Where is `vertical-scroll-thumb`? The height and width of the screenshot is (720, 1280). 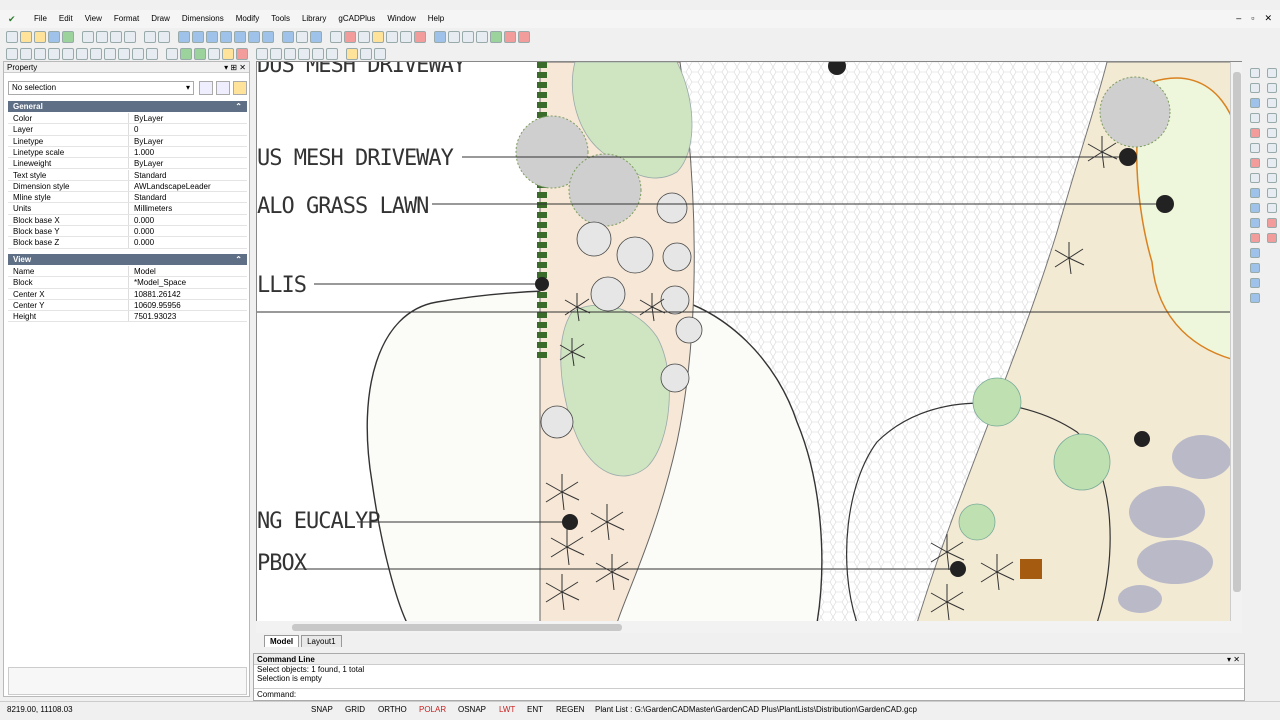 vertical-scroll-thumb is located at coordinates (1237, 332).